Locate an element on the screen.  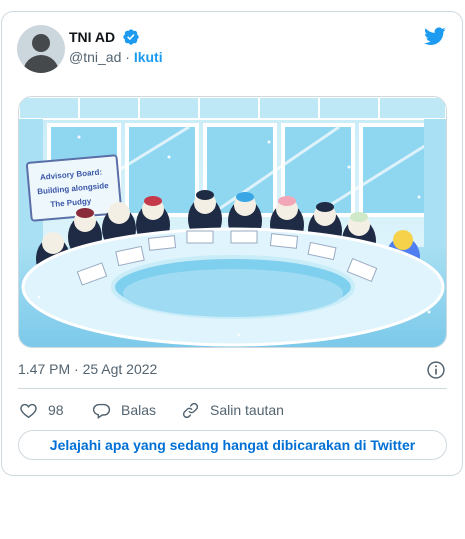
twitter-bird-icon is located at coordinates (435, 36).